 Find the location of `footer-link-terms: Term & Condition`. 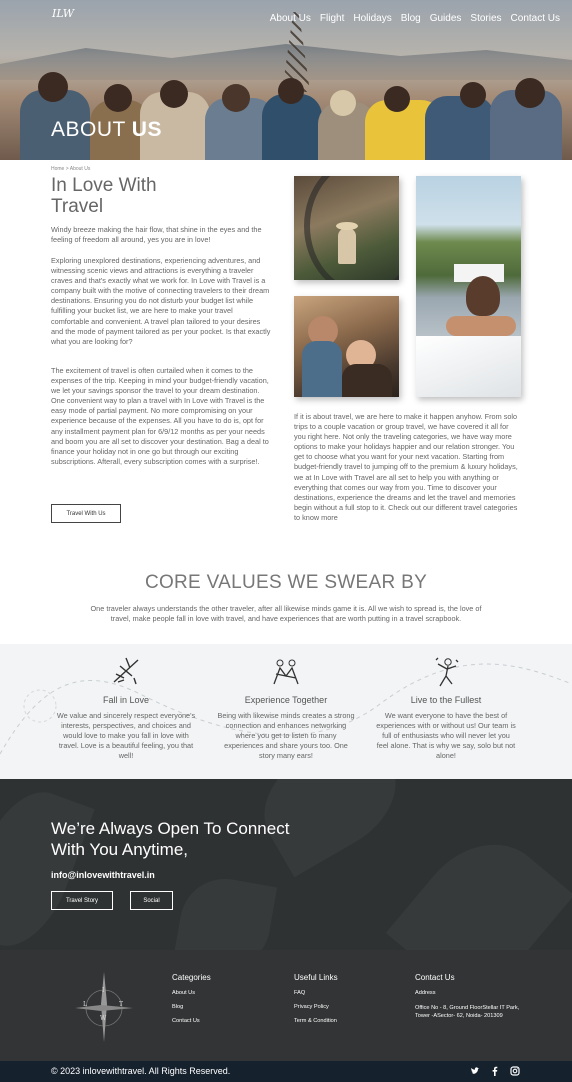

footer-link-terms: Term & Condition is located at coordinates (316, 1021).